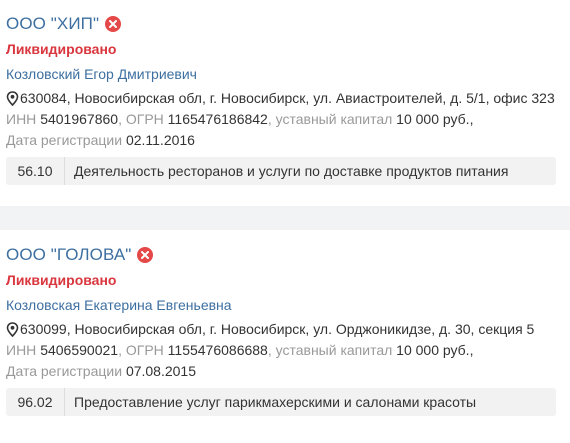 Image resolution: width=570 pixels, height=443 pixels. What do you see at coordinates (288, 305) in the screenshot?
I see `director-link: Козловская Екатерина Евгеньевна` at bounding box center [288, 305].